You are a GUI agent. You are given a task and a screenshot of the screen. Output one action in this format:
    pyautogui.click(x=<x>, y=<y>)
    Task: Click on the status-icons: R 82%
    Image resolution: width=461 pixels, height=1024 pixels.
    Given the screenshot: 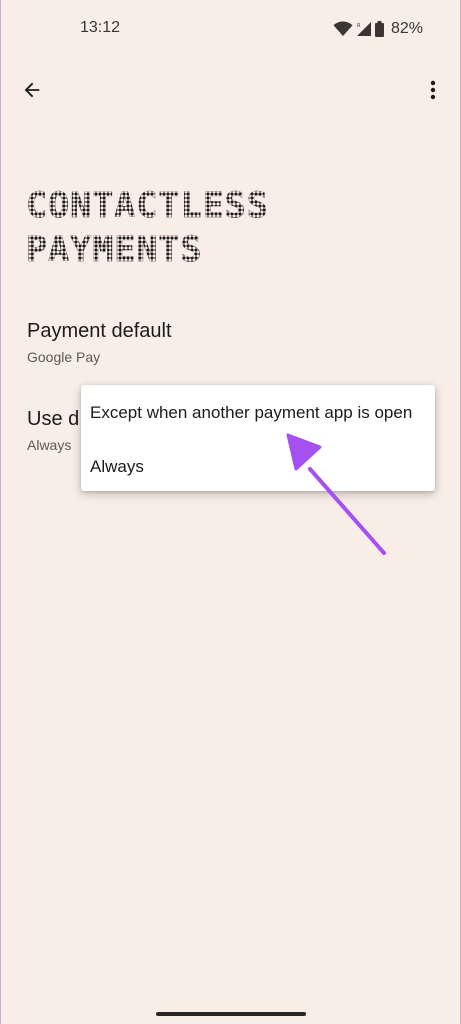 What is the action you would take?
    pyautogui.click(x=378, y=29)
    